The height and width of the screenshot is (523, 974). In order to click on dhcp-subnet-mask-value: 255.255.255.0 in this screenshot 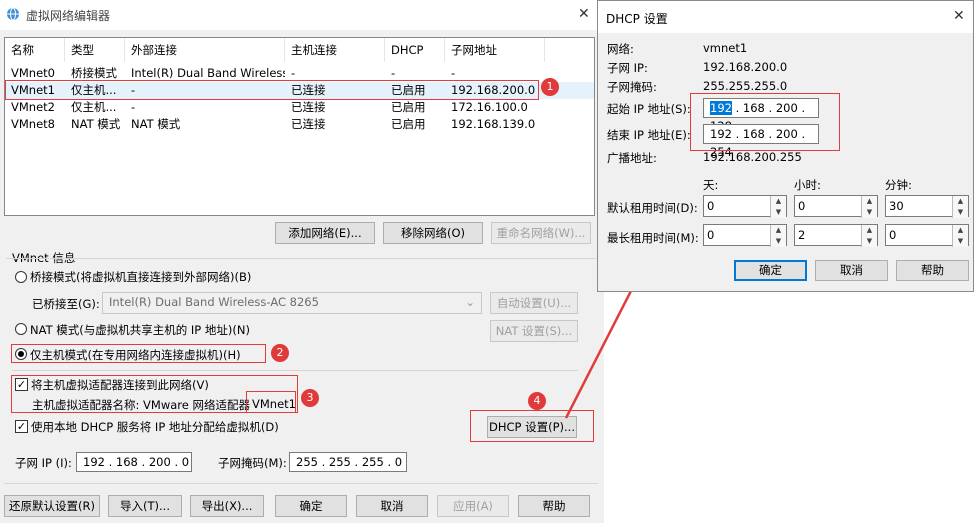, I will do `click(745, 86)`.